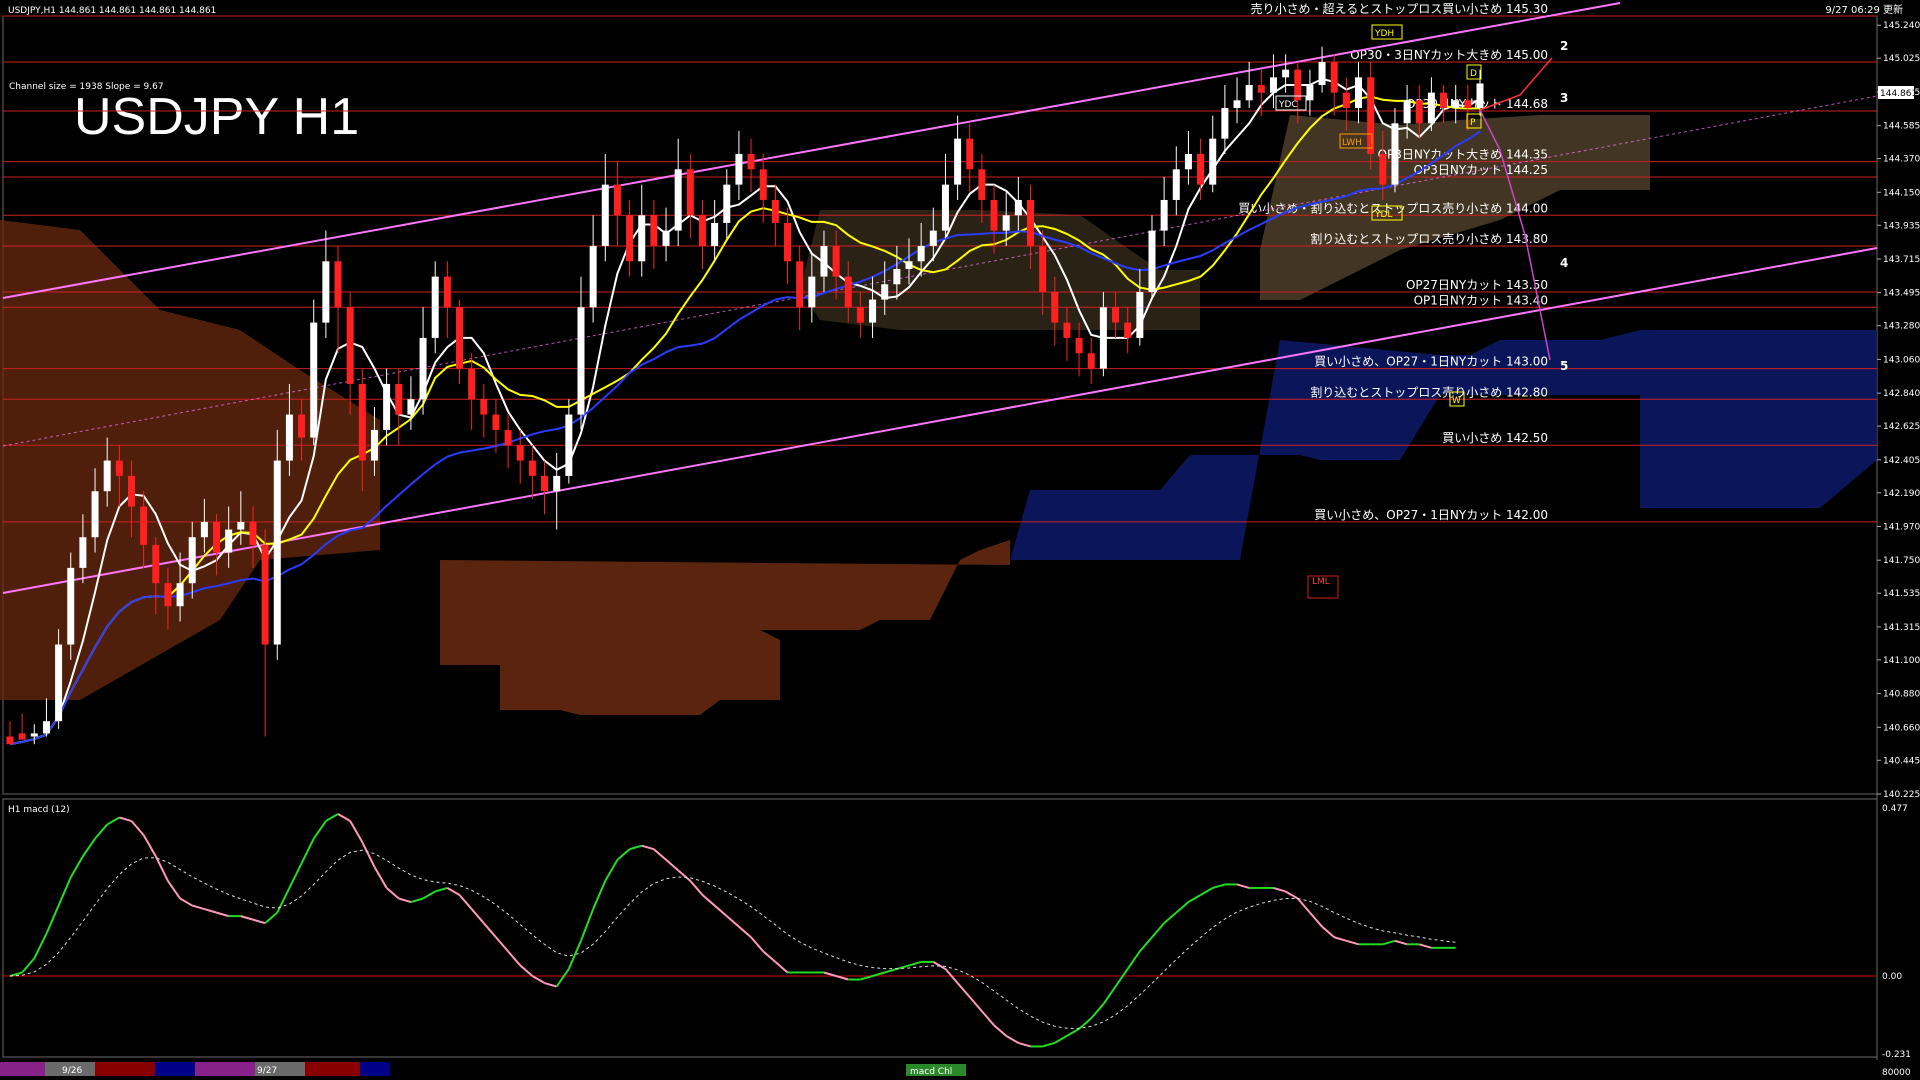 The height and width of the screenshot is (1080, 1920). Describe the element at coordinates (1901, 26) in the screenshot. I see `price-tick-label-0: 145.240` at that location.